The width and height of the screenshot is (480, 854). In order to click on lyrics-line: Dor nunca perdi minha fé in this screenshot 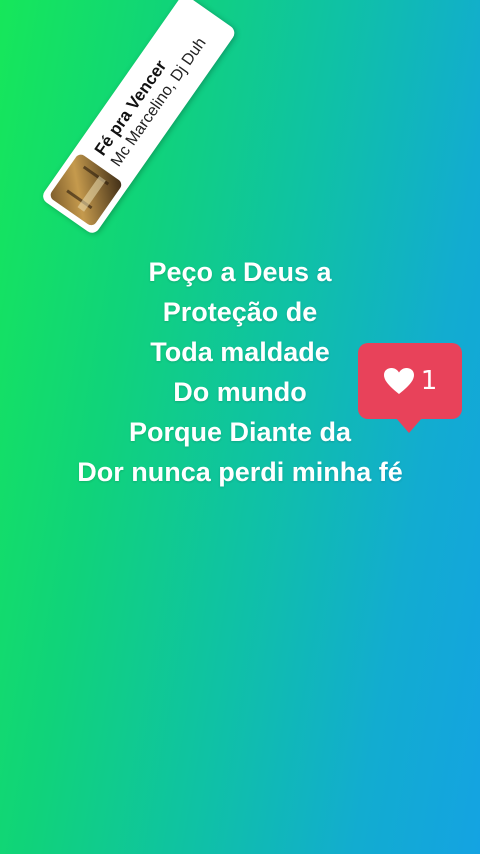, I will do `click(240, 472)`.